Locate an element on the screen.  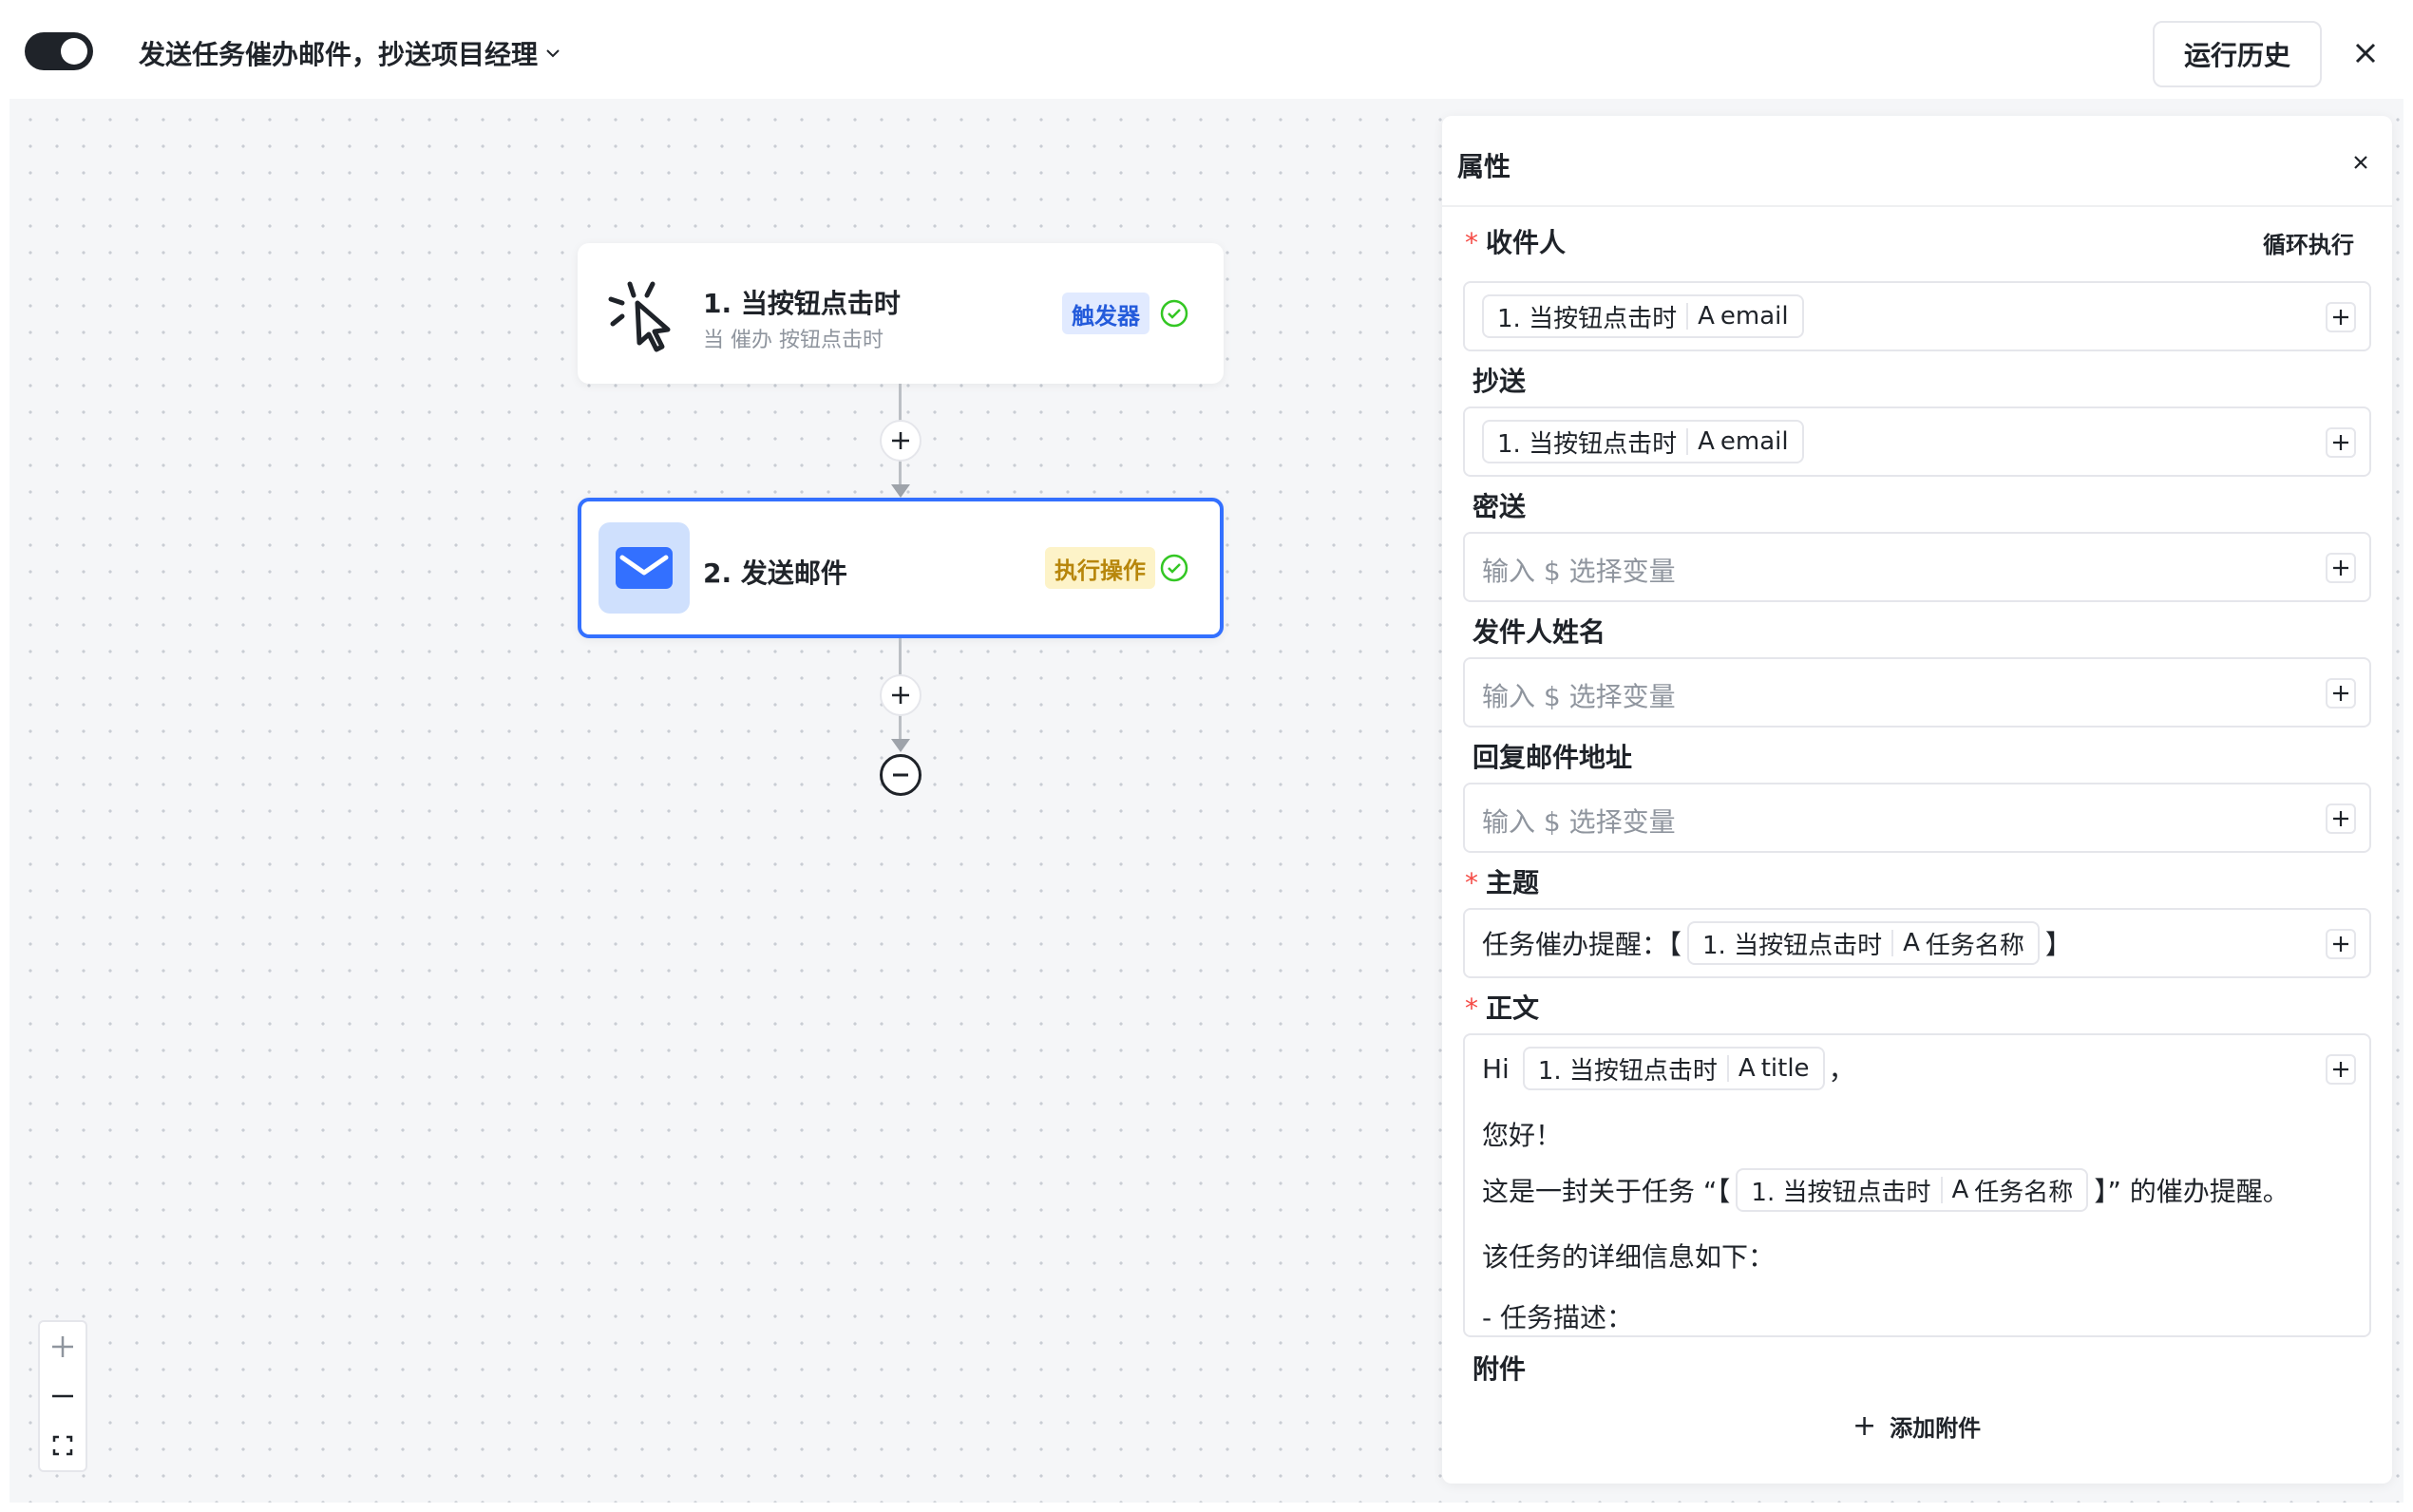
trigger-badge: 触发器 is located at coordinates (1106, 314).